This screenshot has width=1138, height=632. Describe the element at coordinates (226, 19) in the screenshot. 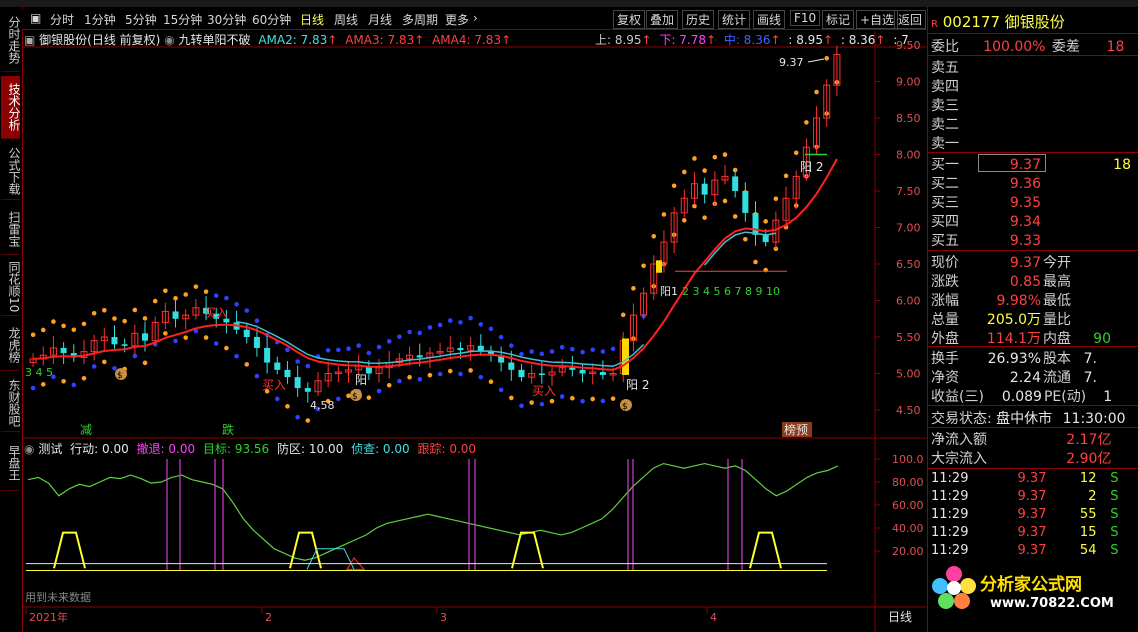

I see `period-tab-4: 30分钟` at that location.